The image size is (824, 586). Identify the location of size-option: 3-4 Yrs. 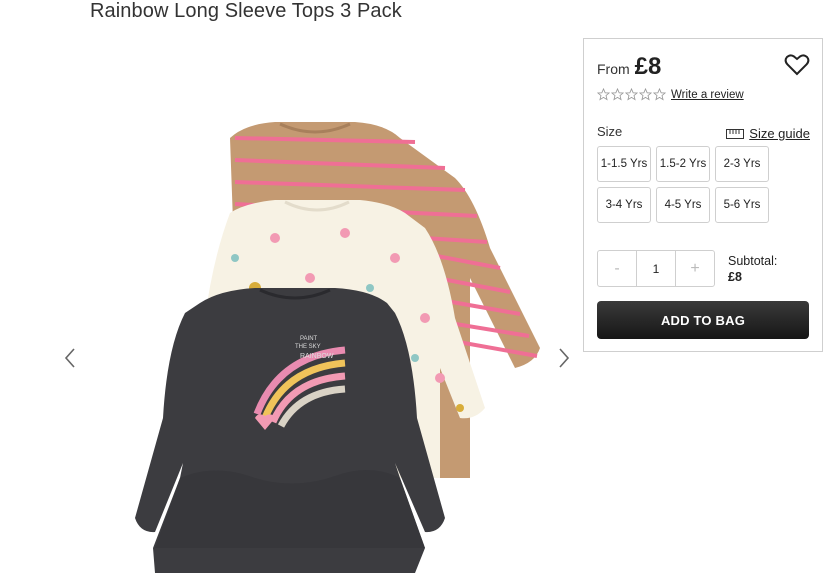
(624, 205).